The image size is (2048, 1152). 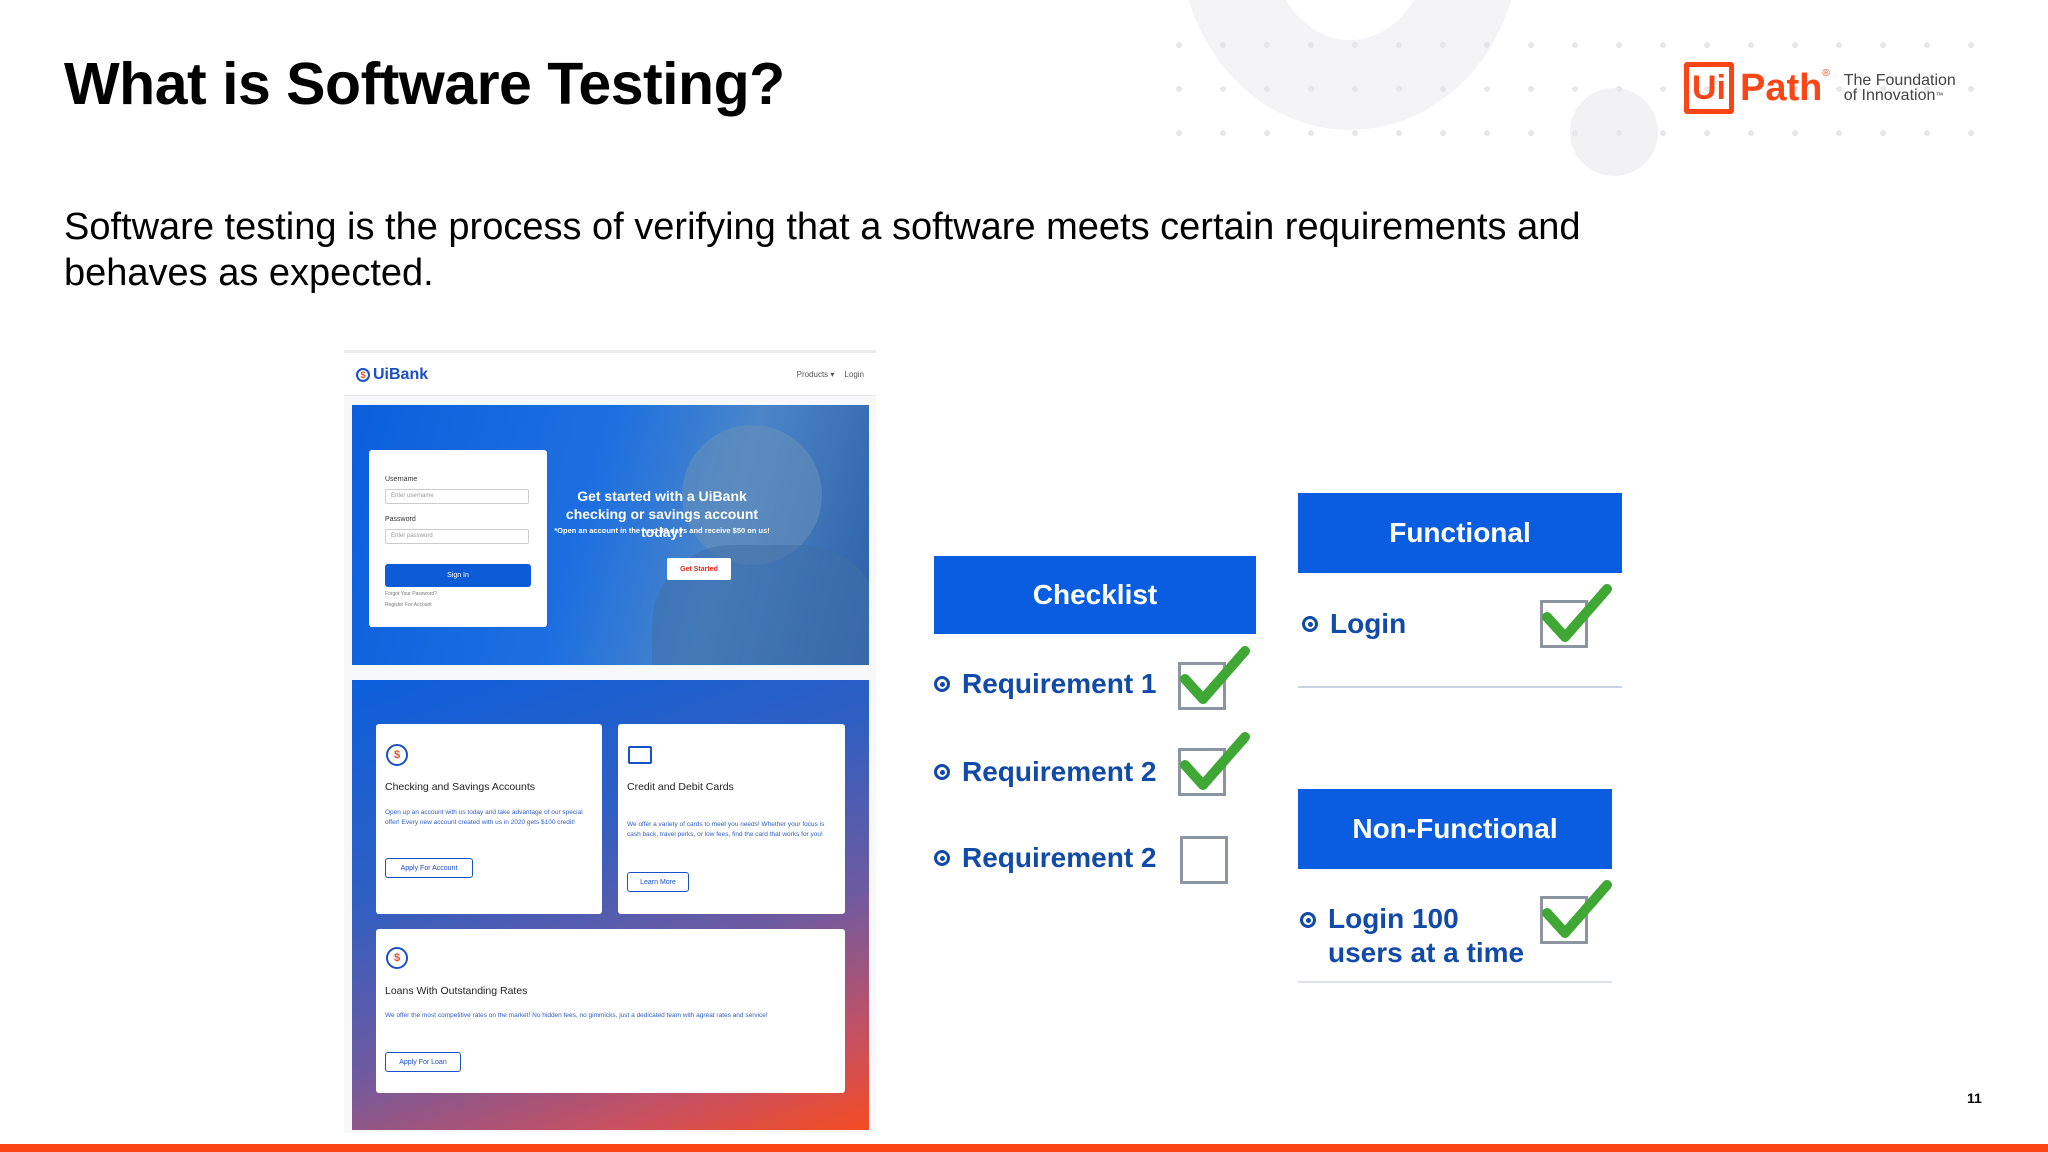 What do you see at coordinates (1974, 1098) in the screenshot?
I see `page-number: 11` at bounding box center [1974, 1098].